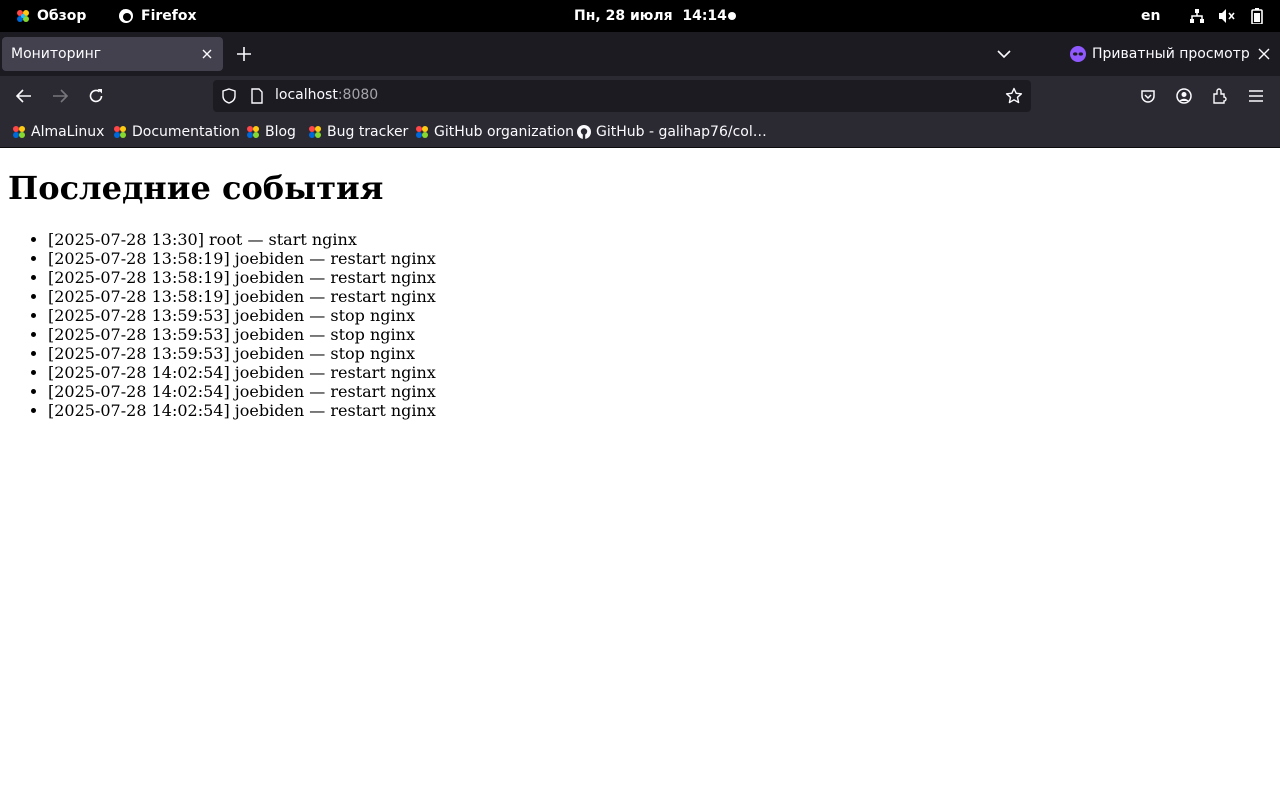 This screenshot has height=800, width=1280. Describe the element at coordinates (112, 54) in the screenshot. I see `tab-monitoring: Мониторинг` at that location.